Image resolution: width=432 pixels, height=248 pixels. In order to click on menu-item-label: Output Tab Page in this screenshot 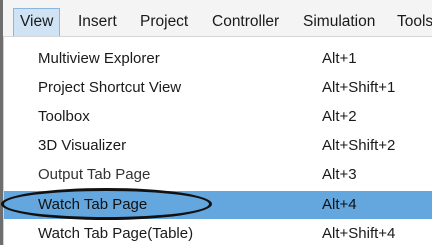, I will do `click(94, 174)`.